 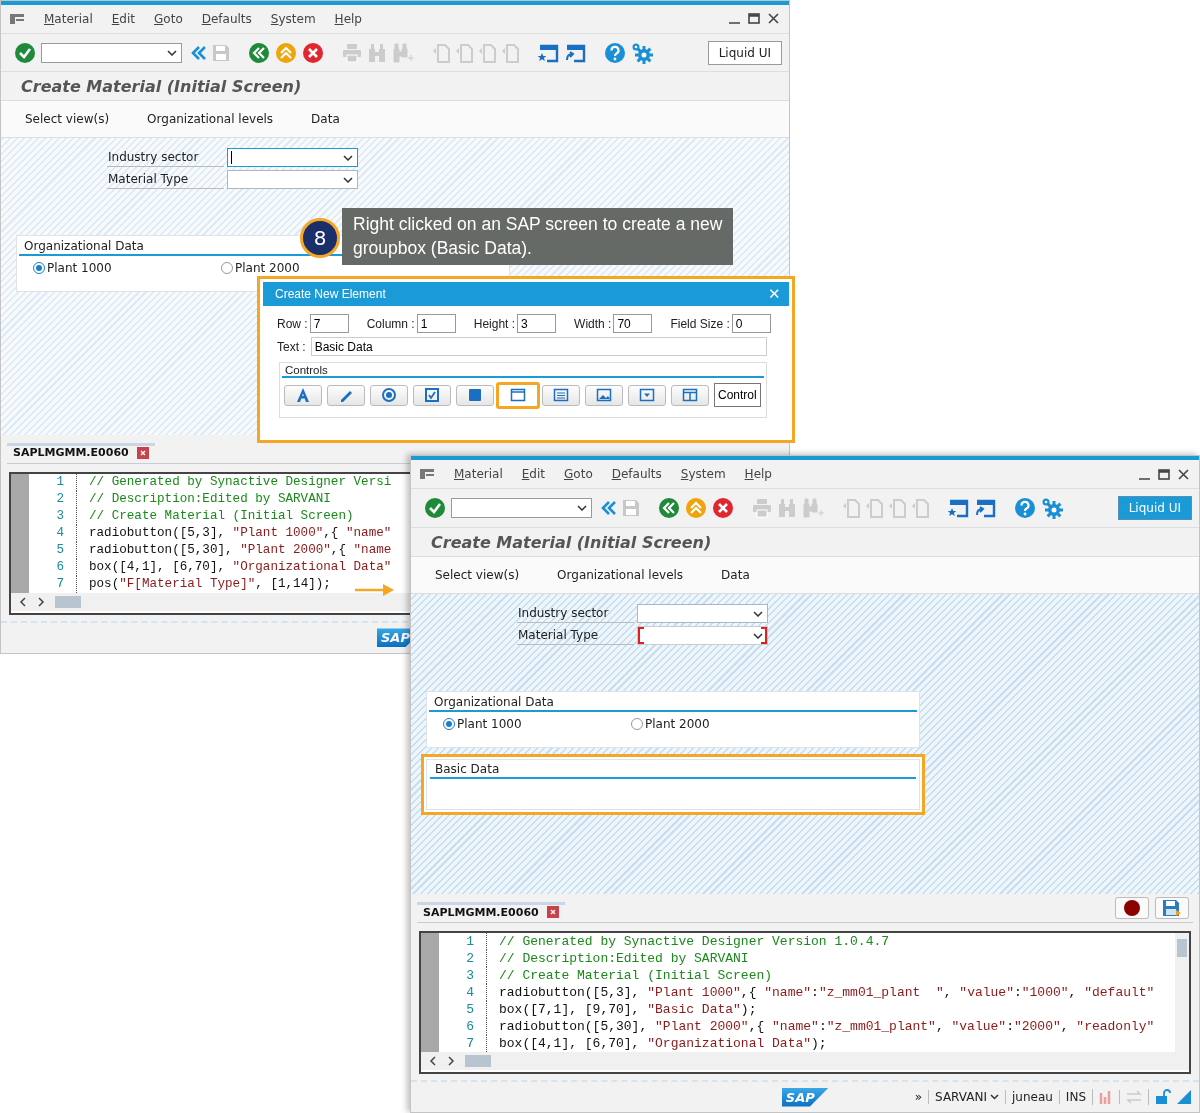 What do you see at coordinates (897, 508) in the screenshot?
I see `page-icon` at bounding box center [897, 508].